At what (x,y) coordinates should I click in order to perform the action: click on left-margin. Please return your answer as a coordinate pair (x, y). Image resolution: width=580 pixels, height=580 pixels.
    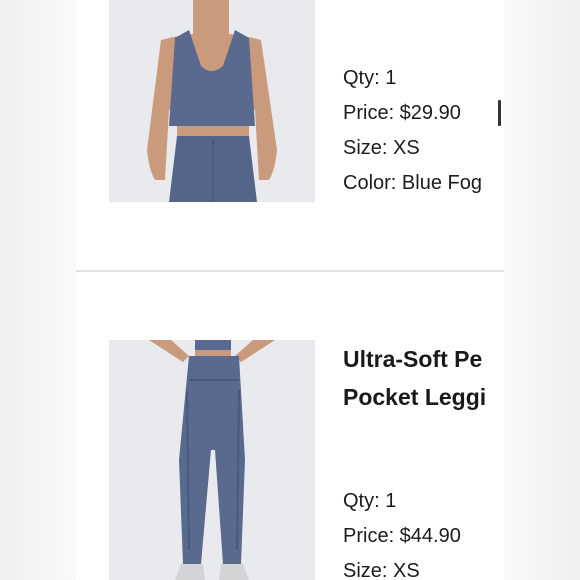
    Looking at the image, I should click on (38, 290).